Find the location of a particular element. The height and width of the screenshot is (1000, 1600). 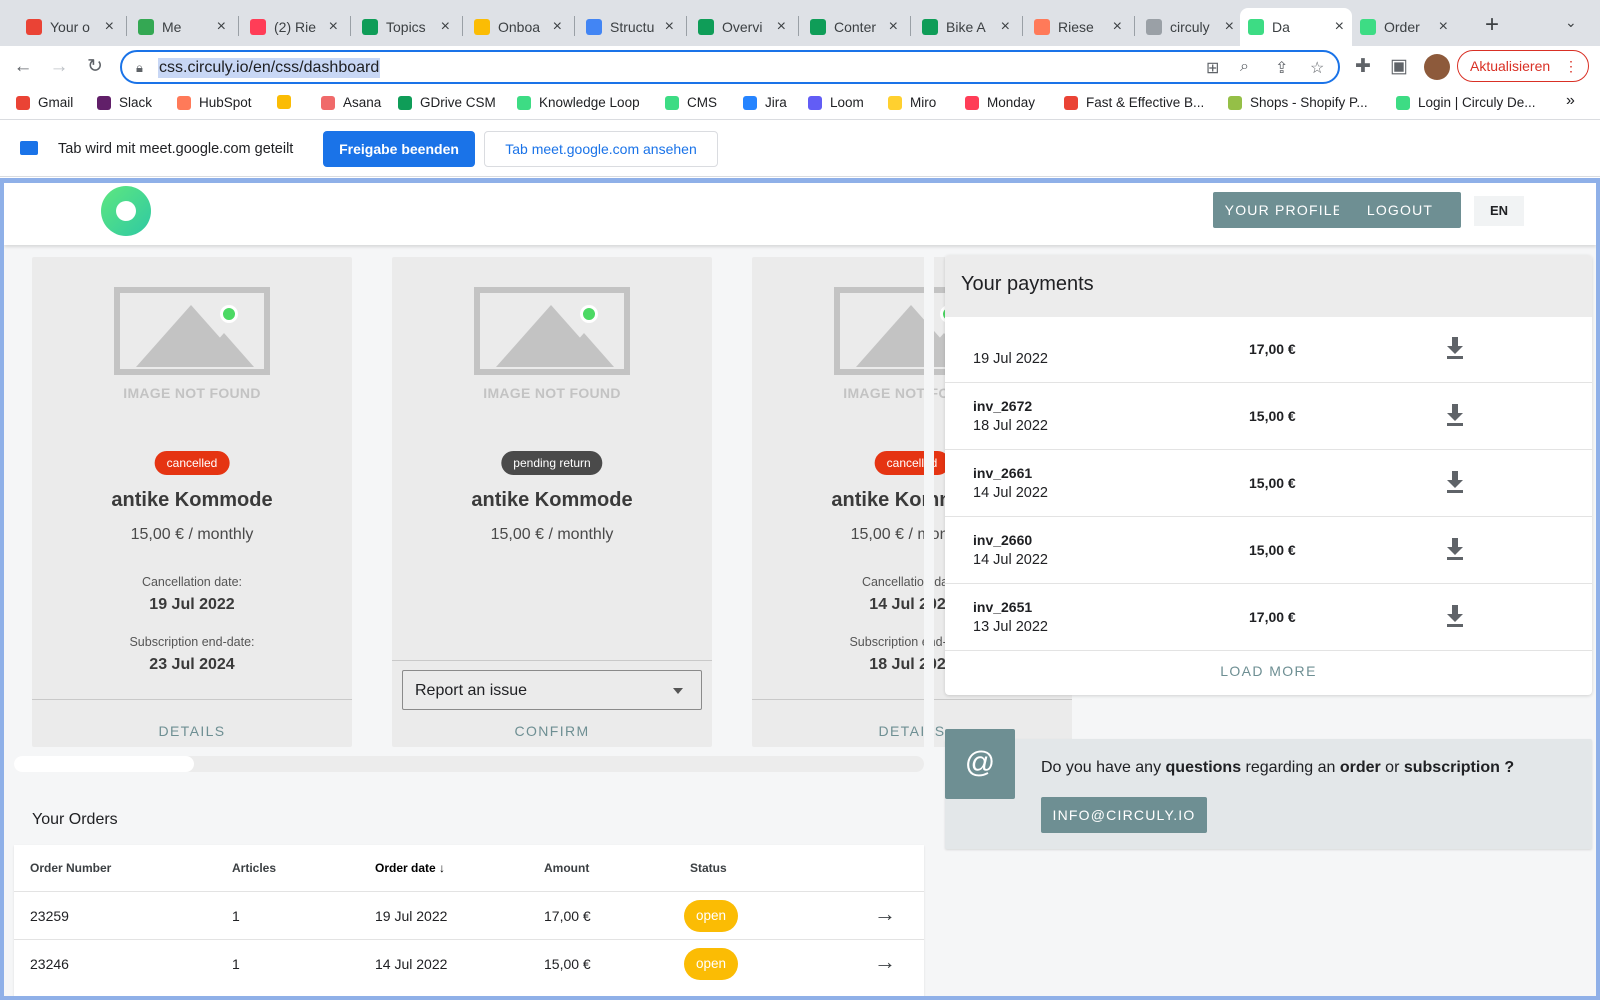

report-issue-label: Report an issue is located at coordinates (471, 690).